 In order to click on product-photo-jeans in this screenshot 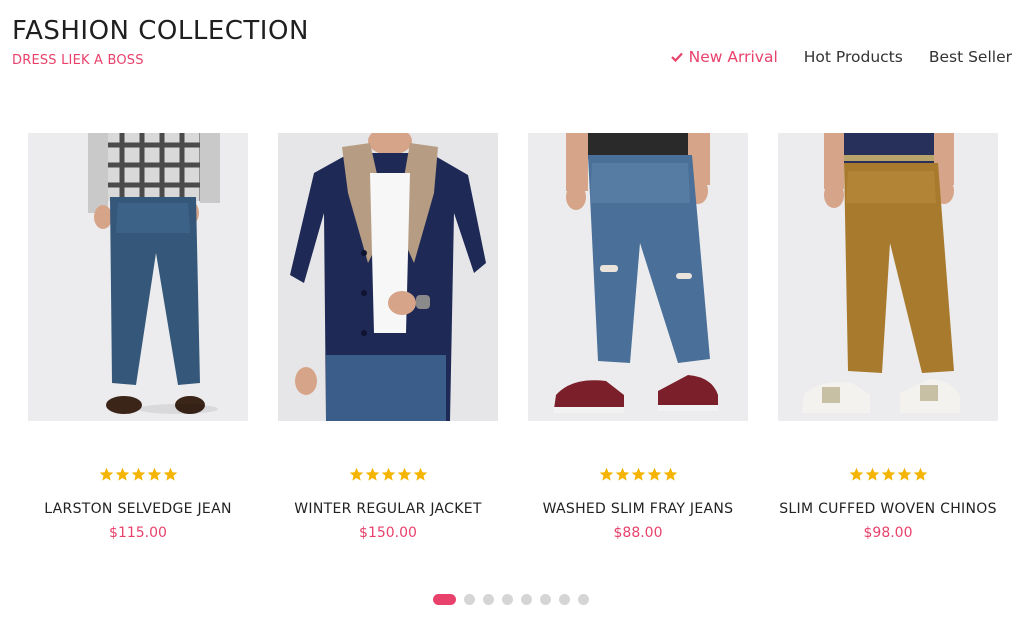, I will do `click(138, 277)`.